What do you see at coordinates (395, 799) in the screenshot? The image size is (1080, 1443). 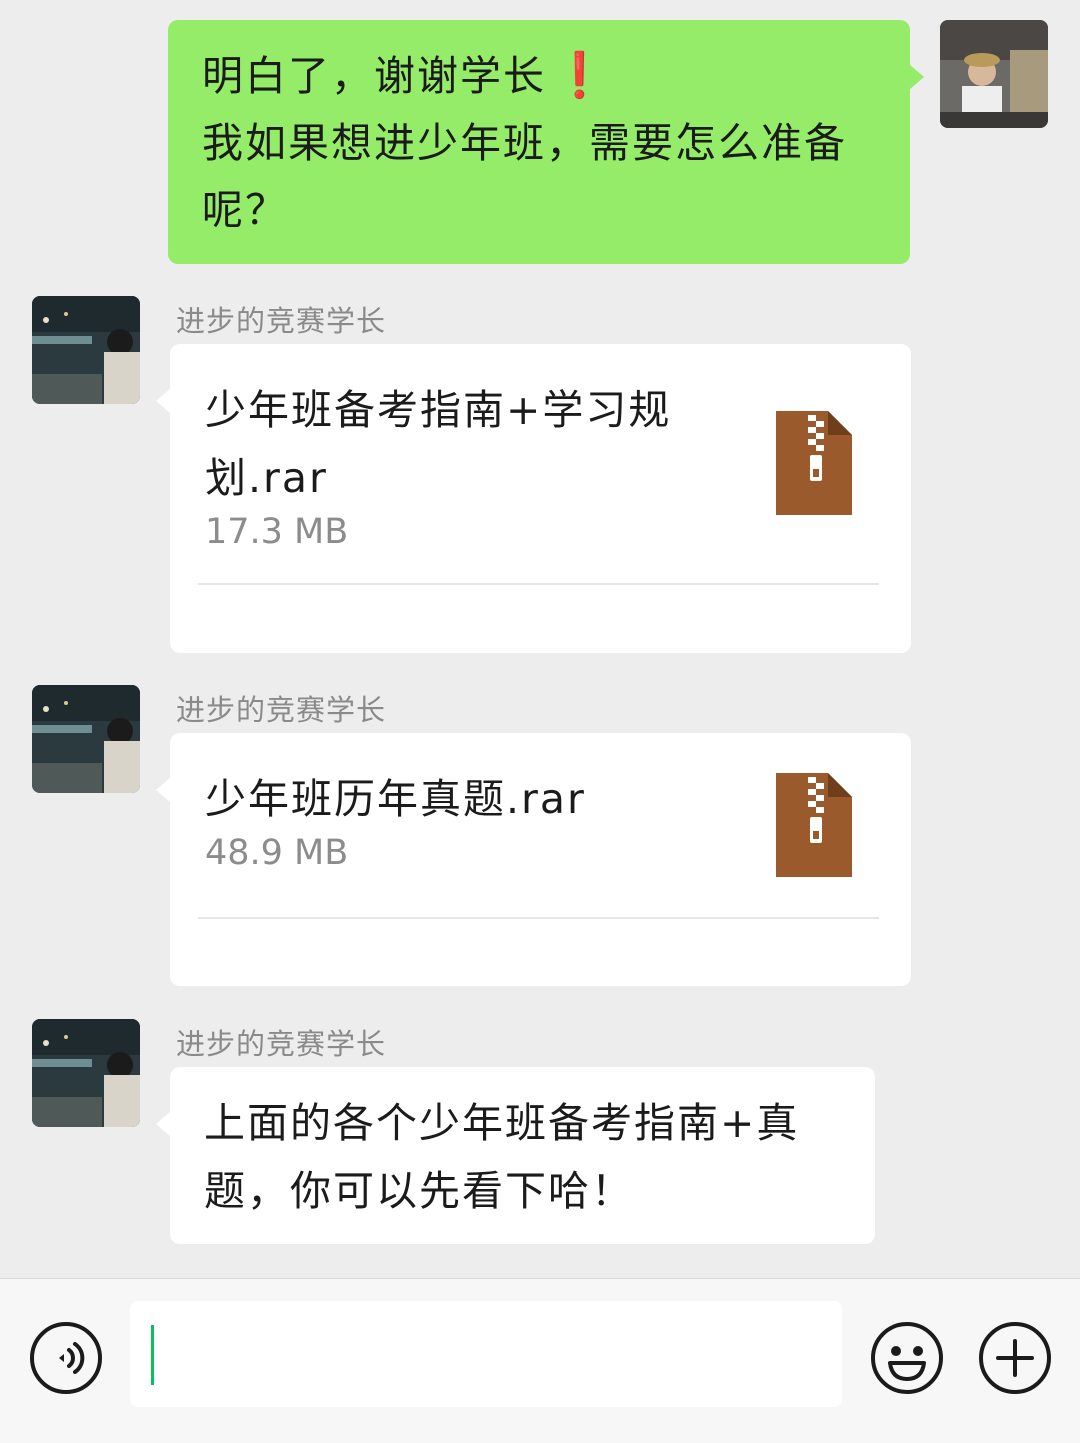 I see `file-name: 少年班历年真题.rar` at bounding box center [395, 799].